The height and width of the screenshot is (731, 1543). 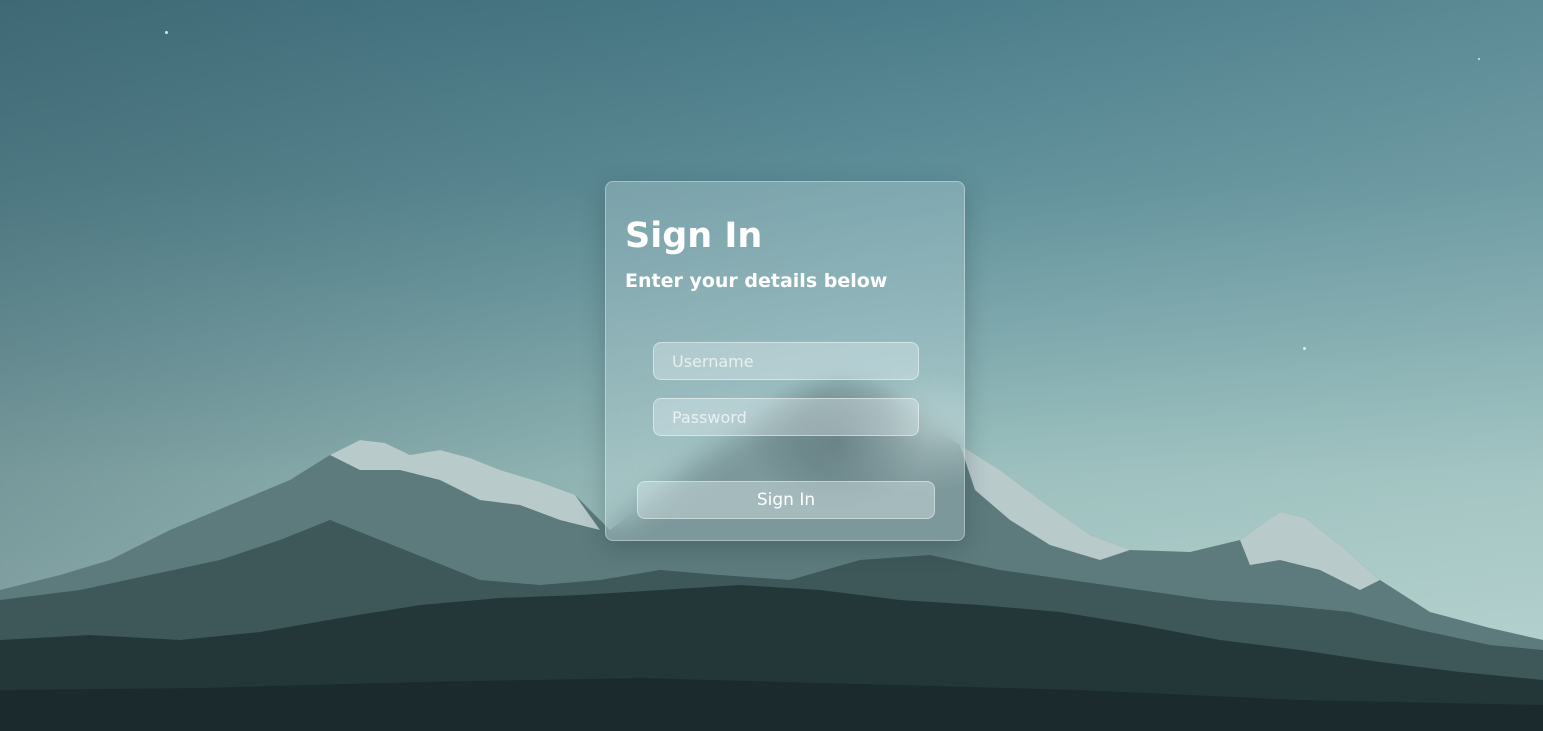 What do you see at coordinates (786, 417) in the screenshot?
I see `password-input` at bounding box center [786, 417].